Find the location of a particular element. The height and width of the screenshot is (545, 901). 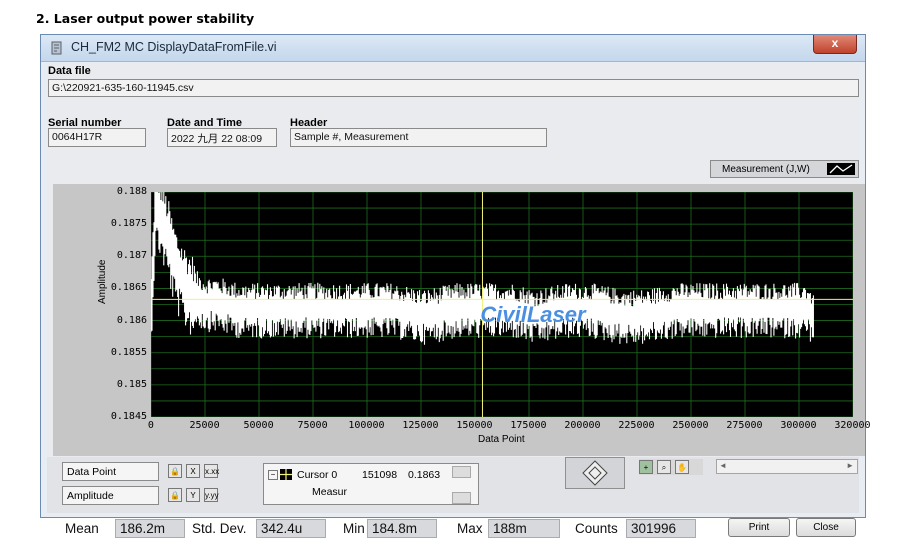

labview-app-icon is located at coordinates (56, 48).